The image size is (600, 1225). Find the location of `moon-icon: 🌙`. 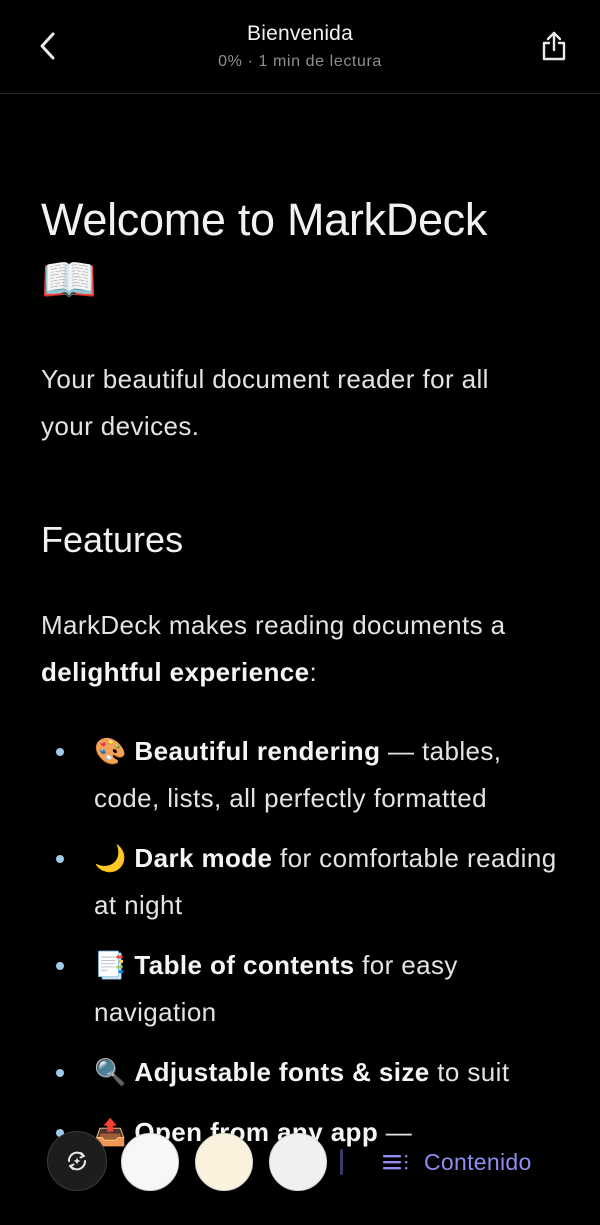

moon-icon: 🌙 is located at coordinates (110, 858).